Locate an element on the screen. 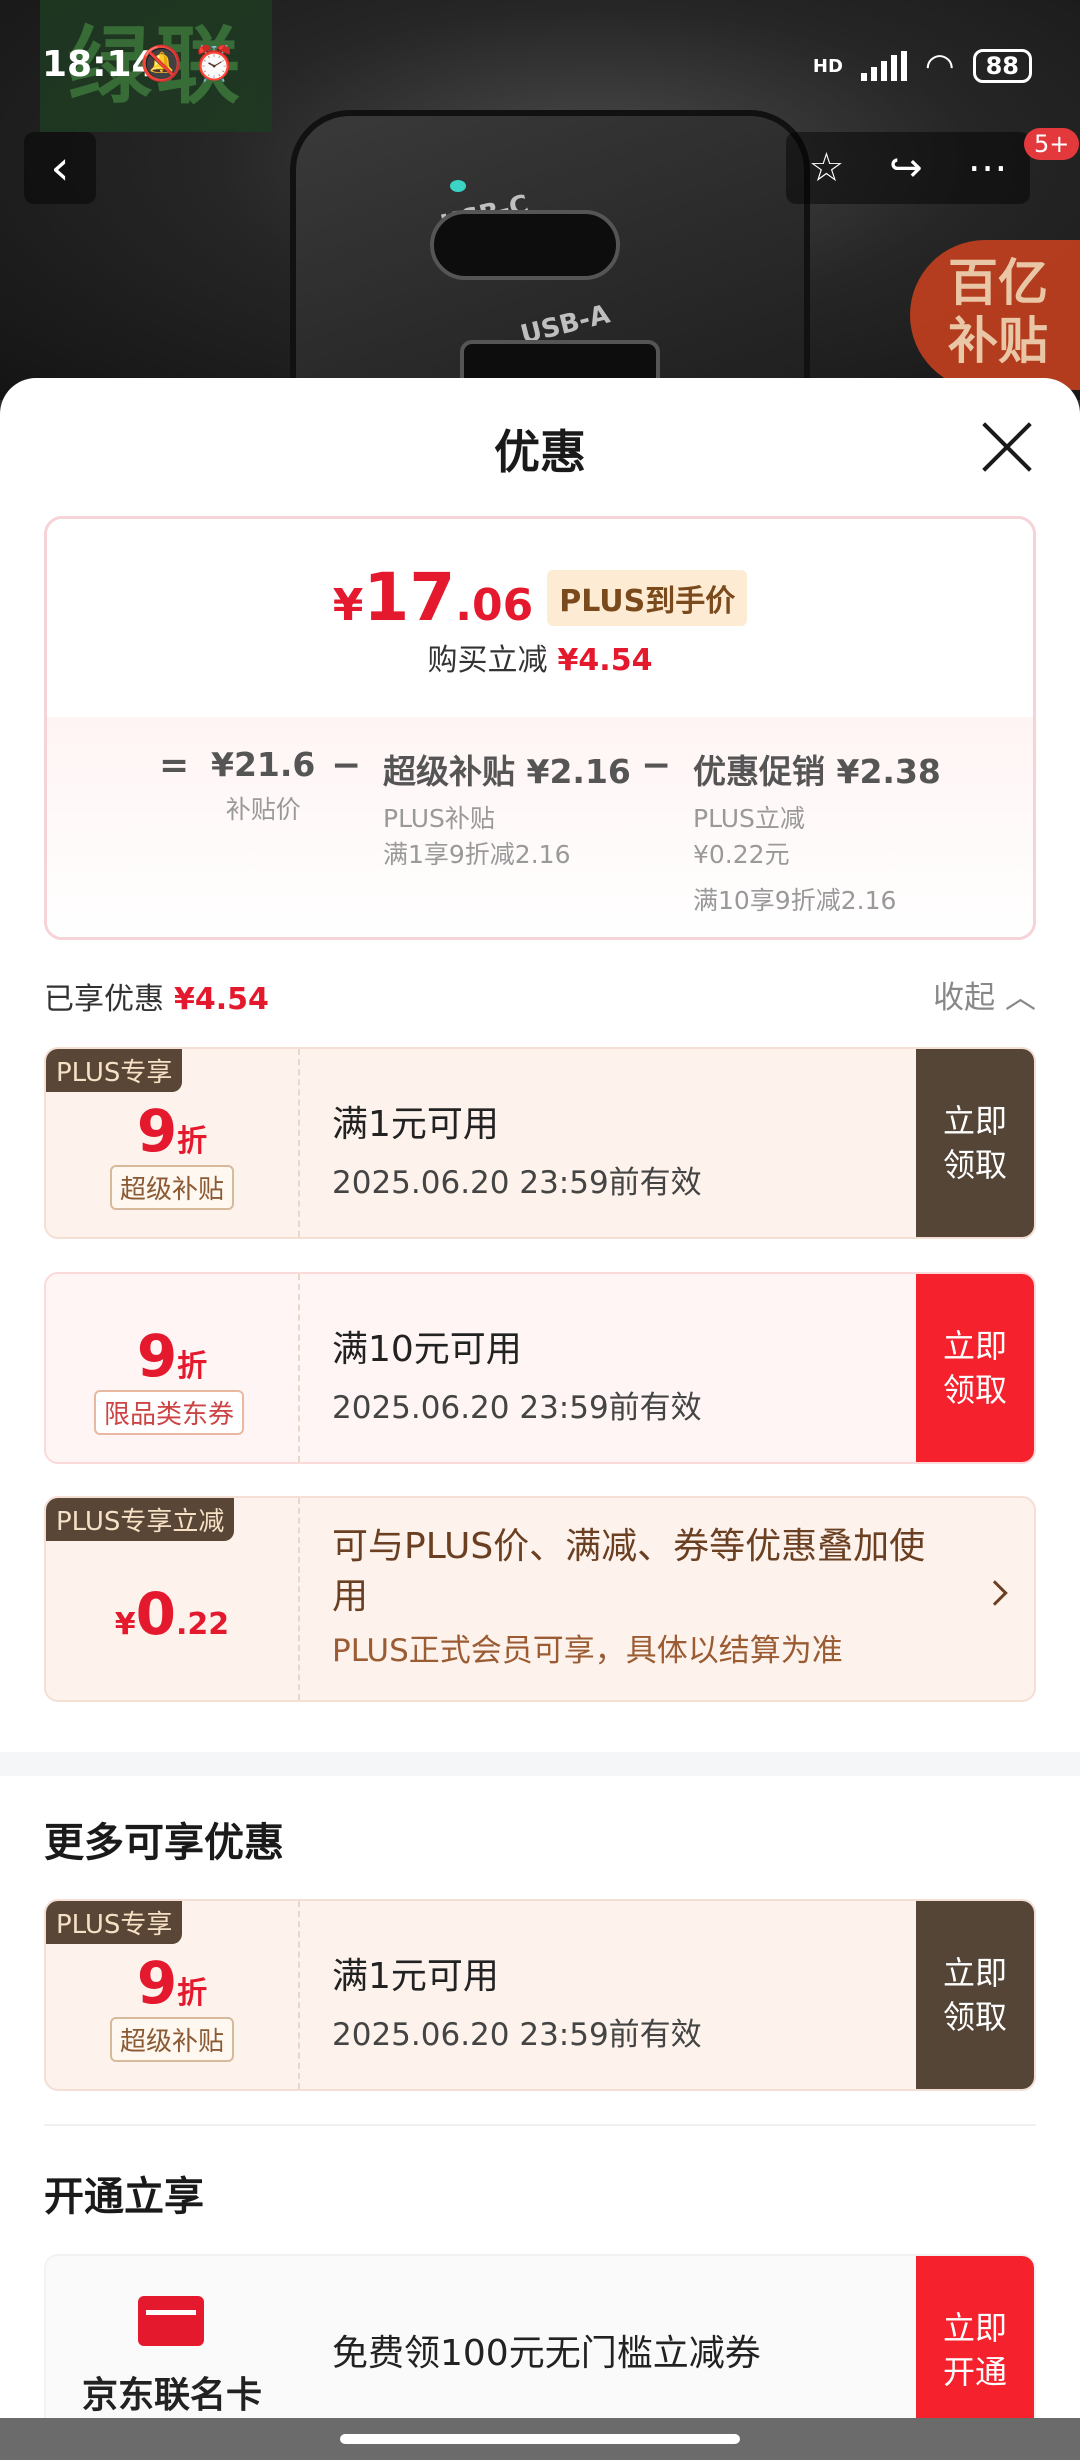 This screenshot has height=2460, width=1080. plus-price-tag: PLUS到手价 is located at coordinates (647, 597).